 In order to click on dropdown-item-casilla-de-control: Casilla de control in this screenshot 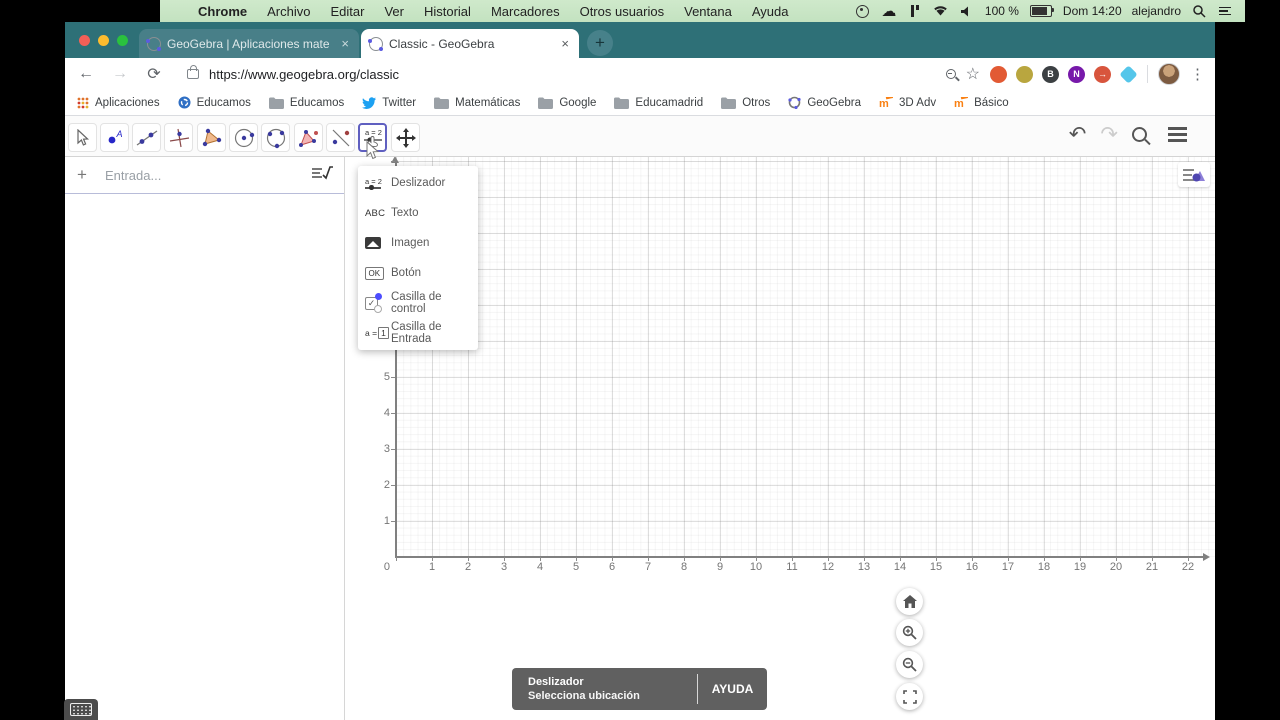, I will do `click(418, 303)`.